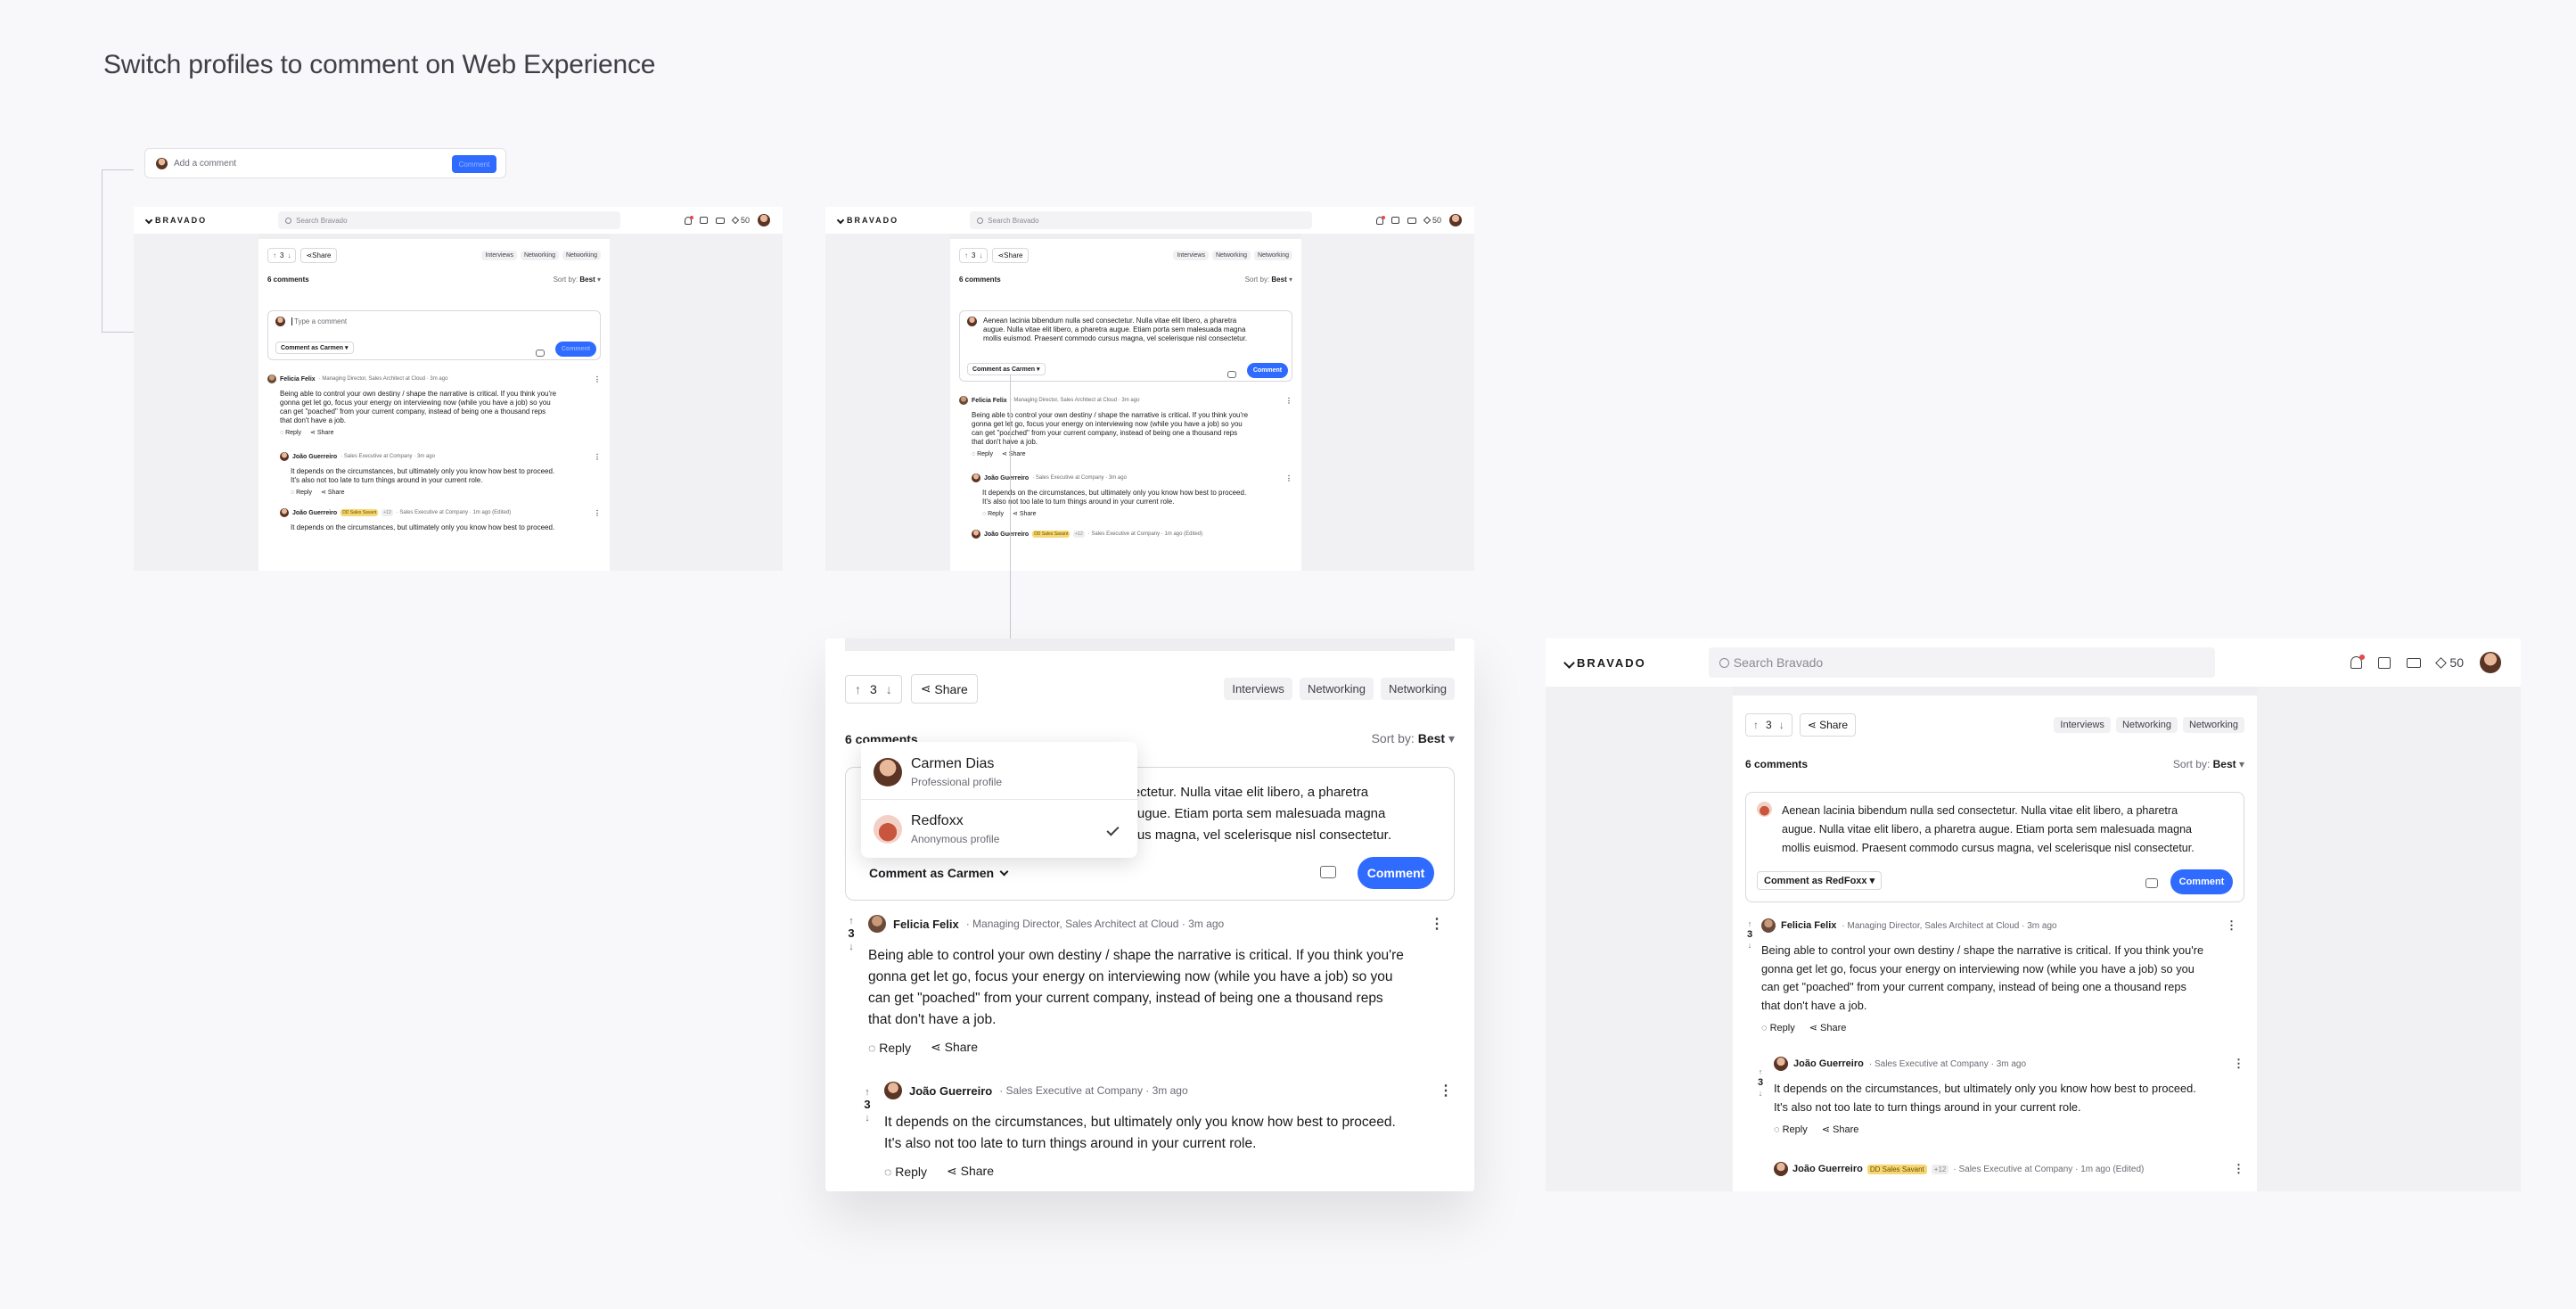 This screenshot has height=1309, width=2576. I want to click on mini-comment-input: Add a comment, so click(205, 164).